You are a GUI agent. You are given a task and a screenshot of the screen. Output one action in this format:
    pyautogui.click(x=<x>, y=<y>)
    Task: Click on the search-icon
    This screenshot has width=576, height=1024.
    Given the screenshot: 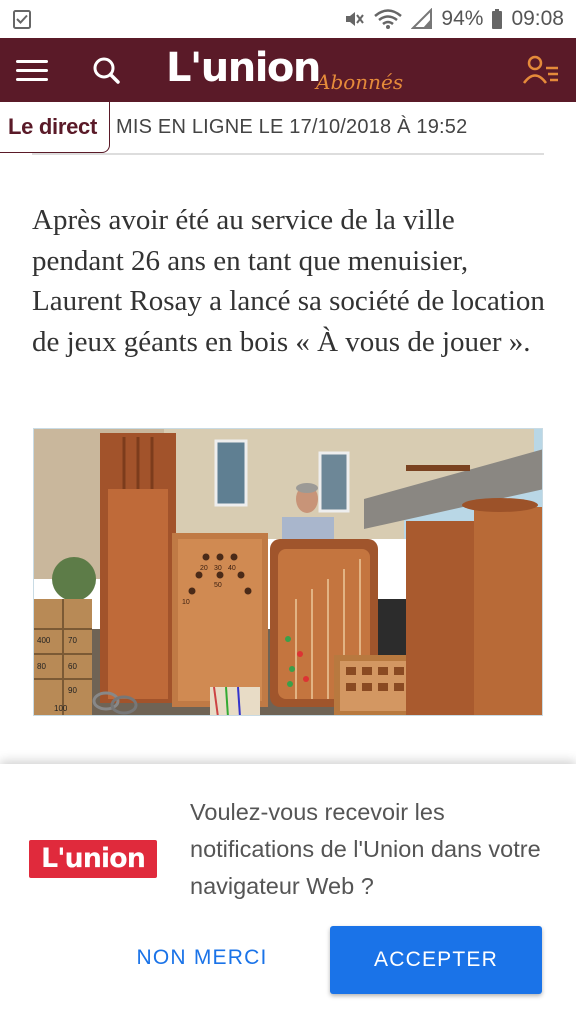 What is the action you would take?
    pyautogui.click(x=107, y=71)
    